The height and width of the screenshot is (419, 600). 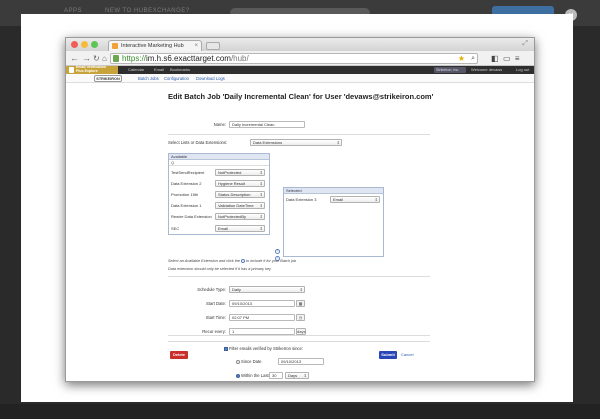 I want to click on list-item: Data Extension 3 Email ⇕, so click(x=333, y=199).